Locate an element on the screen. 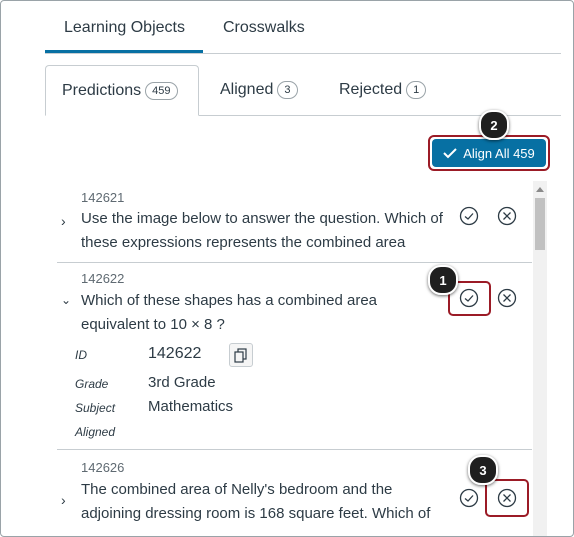  tab-rejected: Rejected 1 is located at coordinates (383, 90).